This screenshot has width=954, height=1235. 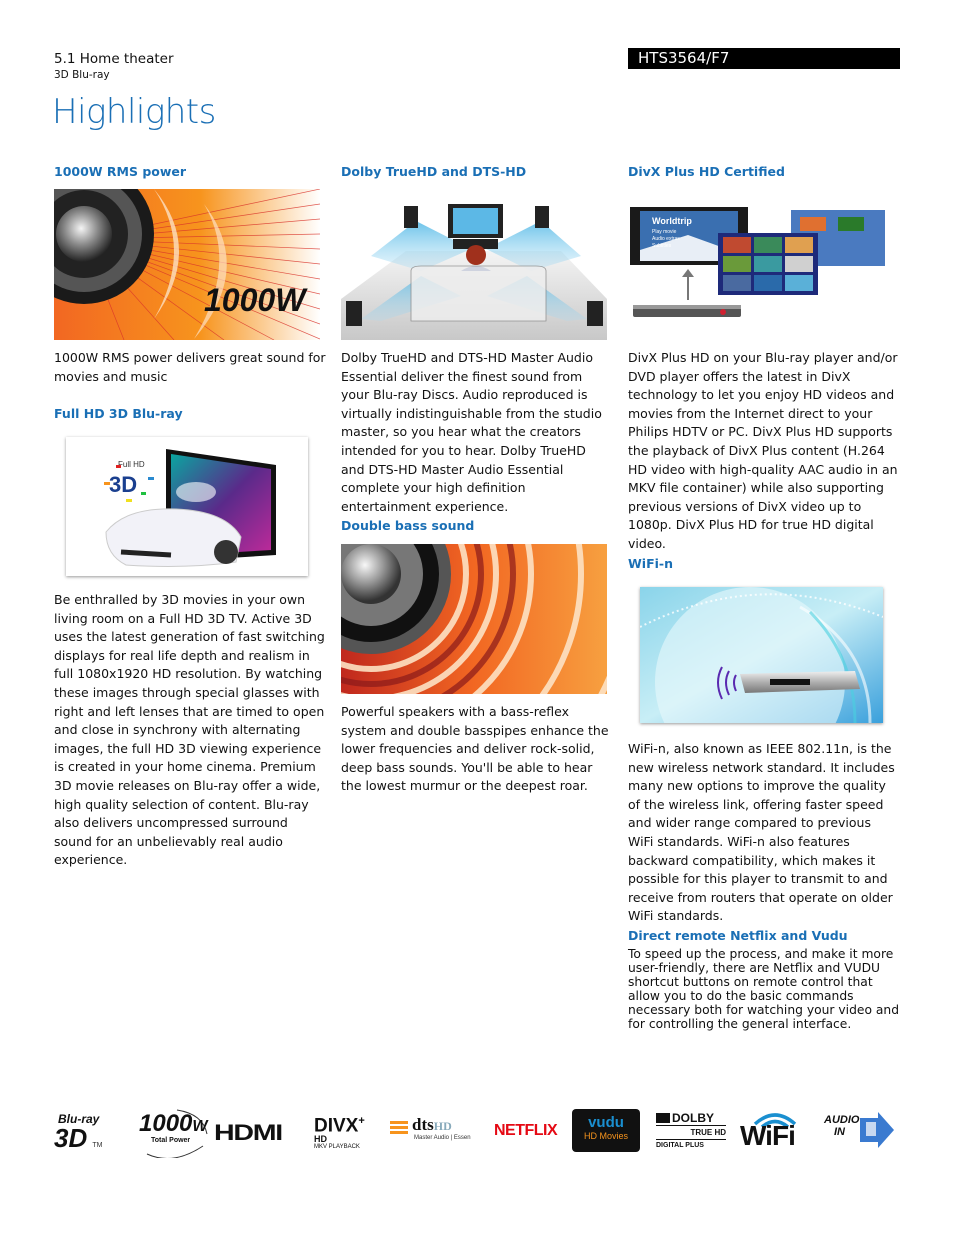 What do you see at coordinates (320, 1139) in the screenshot?
I see `divx-hd-text: HD` at bounding box center [320, 1139].